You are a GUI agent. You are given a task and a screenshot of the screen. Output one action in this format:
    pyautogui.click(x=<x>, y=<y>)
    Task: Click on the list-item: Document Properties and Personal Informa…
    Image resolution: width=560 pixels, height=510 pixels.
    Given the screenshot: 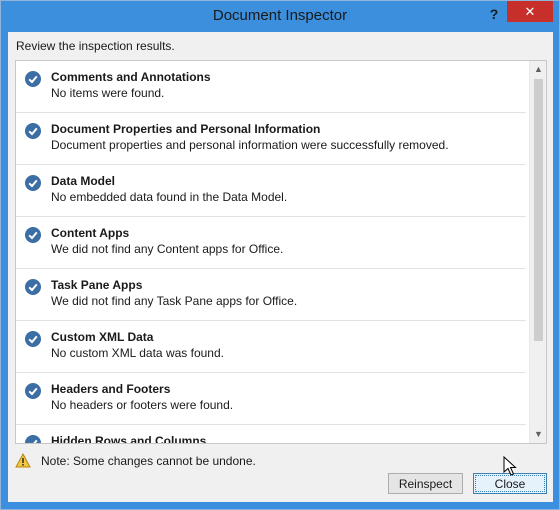 What is the action you would take?
    pyautogui.click(x=271, y=139)
    